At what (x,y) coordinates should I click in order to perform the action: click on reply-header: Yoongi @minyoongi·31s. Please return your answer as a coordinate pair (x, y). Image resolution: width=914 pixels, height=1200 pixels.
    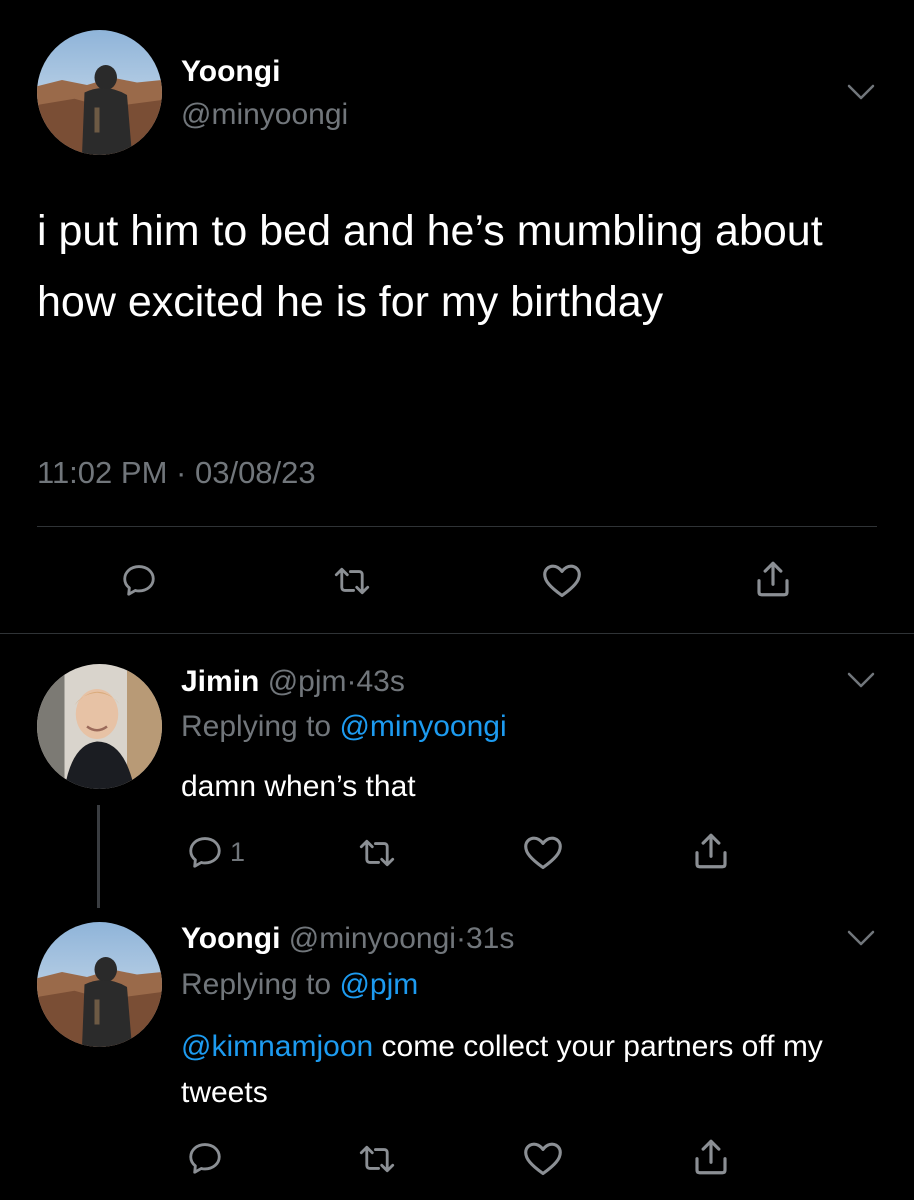
    Looking at the image, I should click on (347, 939).